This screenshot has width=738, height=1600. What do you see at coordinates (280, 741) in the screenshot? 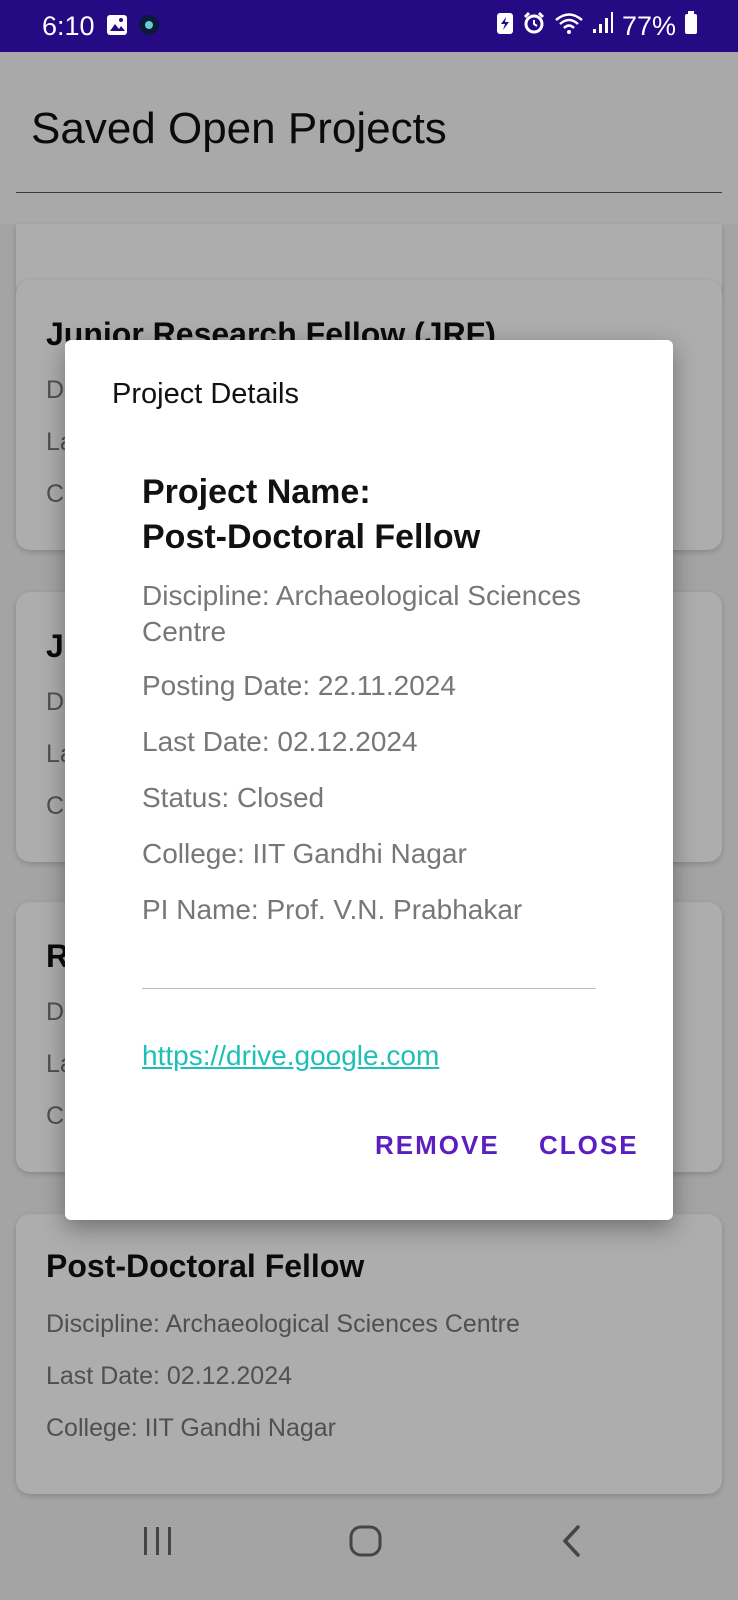
I see `detail-last-date: Last Date: 02.12.2024` at bounding box center [280, 741].